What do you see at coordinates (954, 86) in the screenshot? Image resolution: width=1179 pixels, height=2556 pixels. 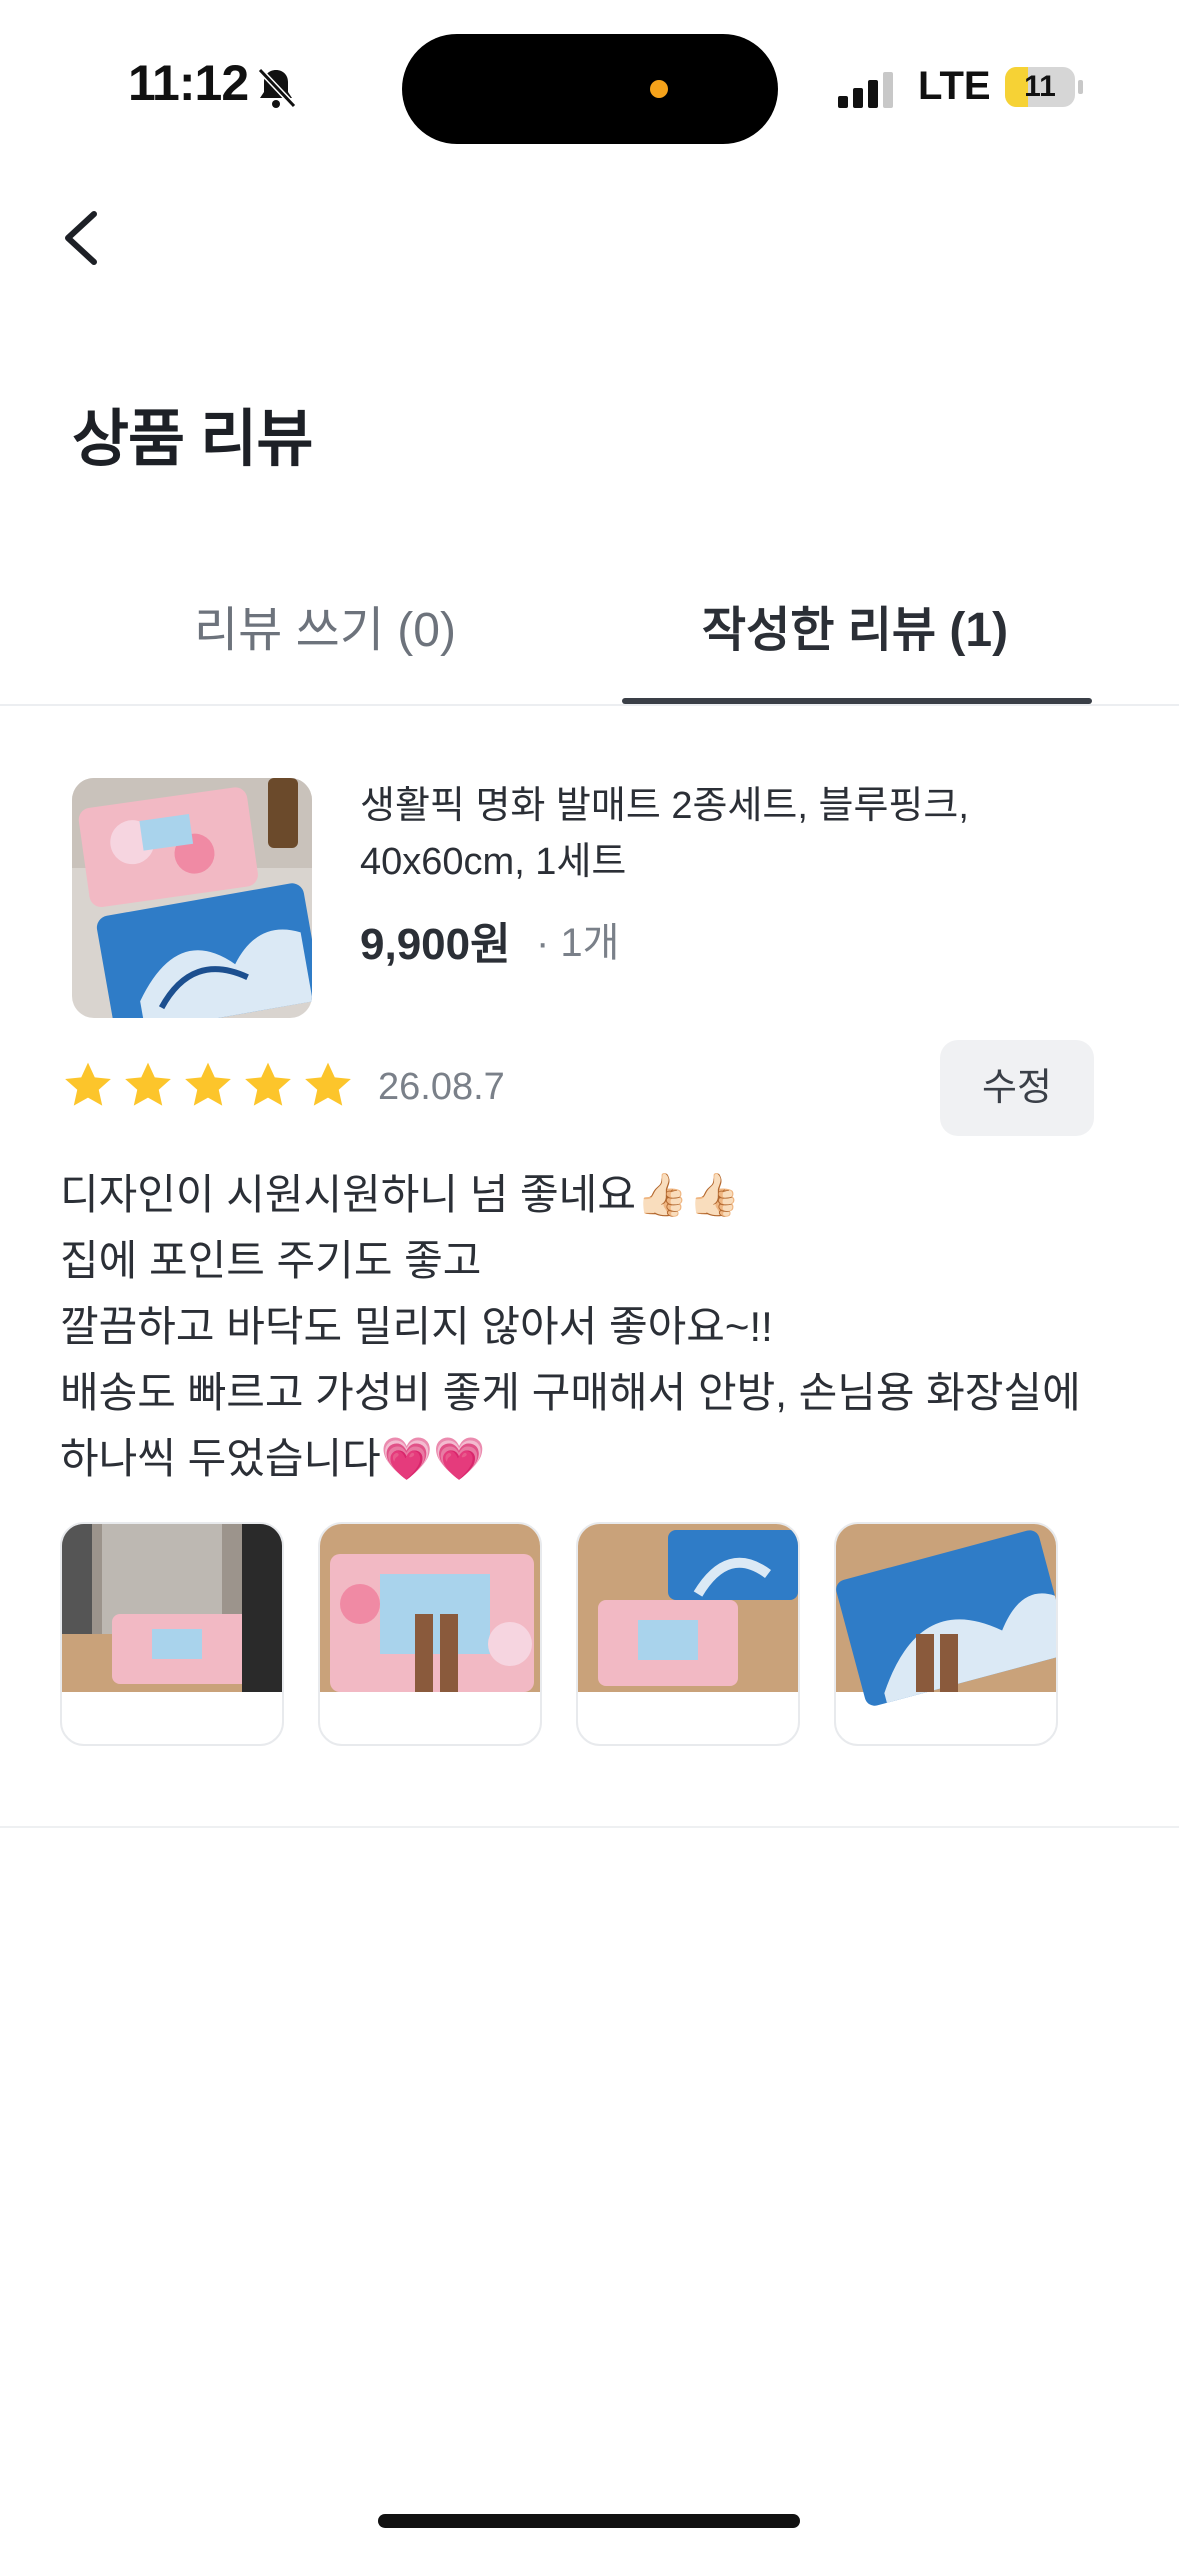 I see `network-type: LTE` at bounding box center [954, 86].